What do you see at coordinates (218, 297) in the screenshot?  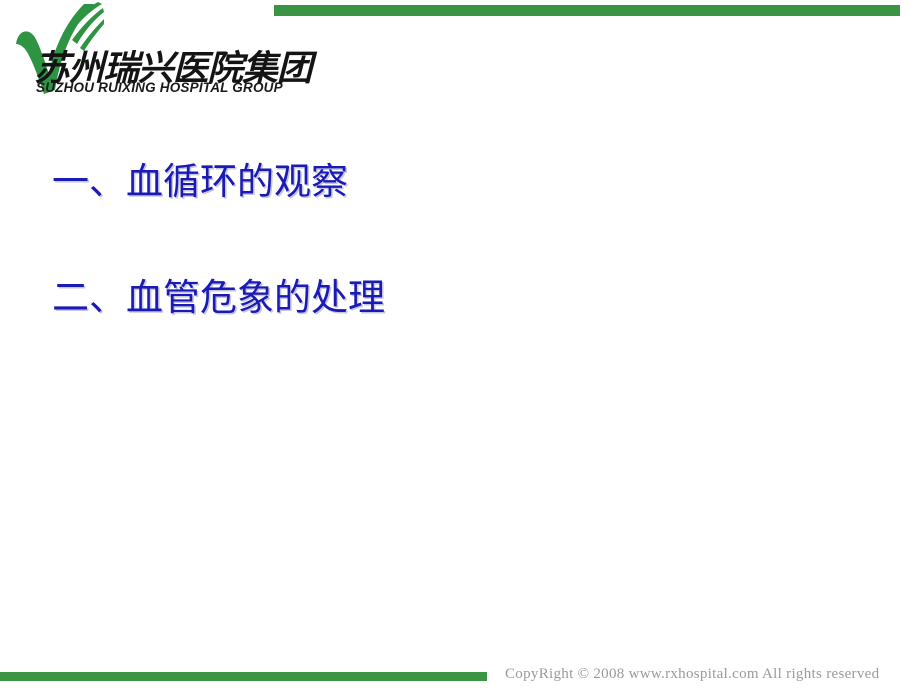 I see `bullet-item-2: 二、血管危象的处理` at bounding box center [218, 297].